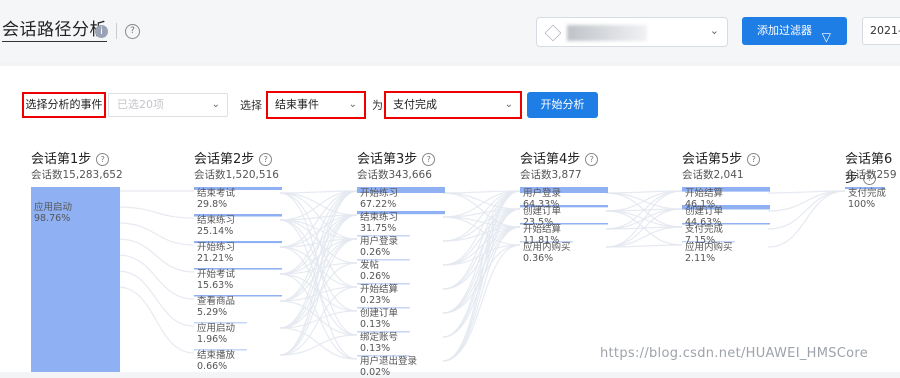 The image size is (900, 378). Describe the element at coordinates (216, 328) in the screenshot. I see `node-name: 应用启动` at that location.